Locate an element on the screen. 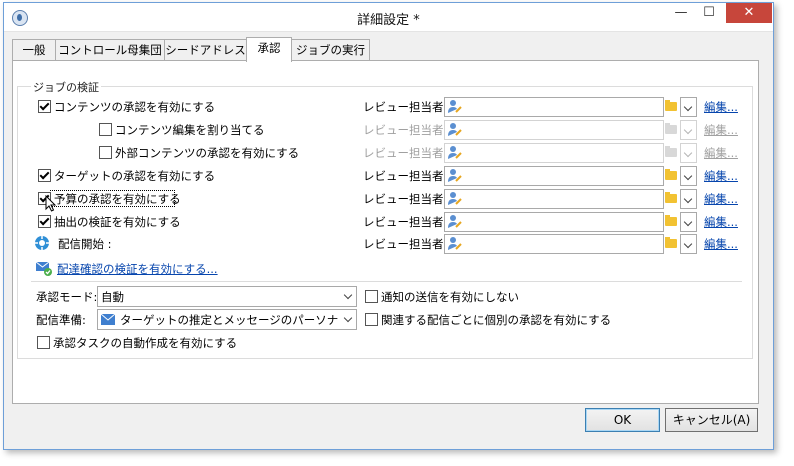  external-content-label: 外部コンテンツの承認を有効にする is located at coordinates (207, 153).